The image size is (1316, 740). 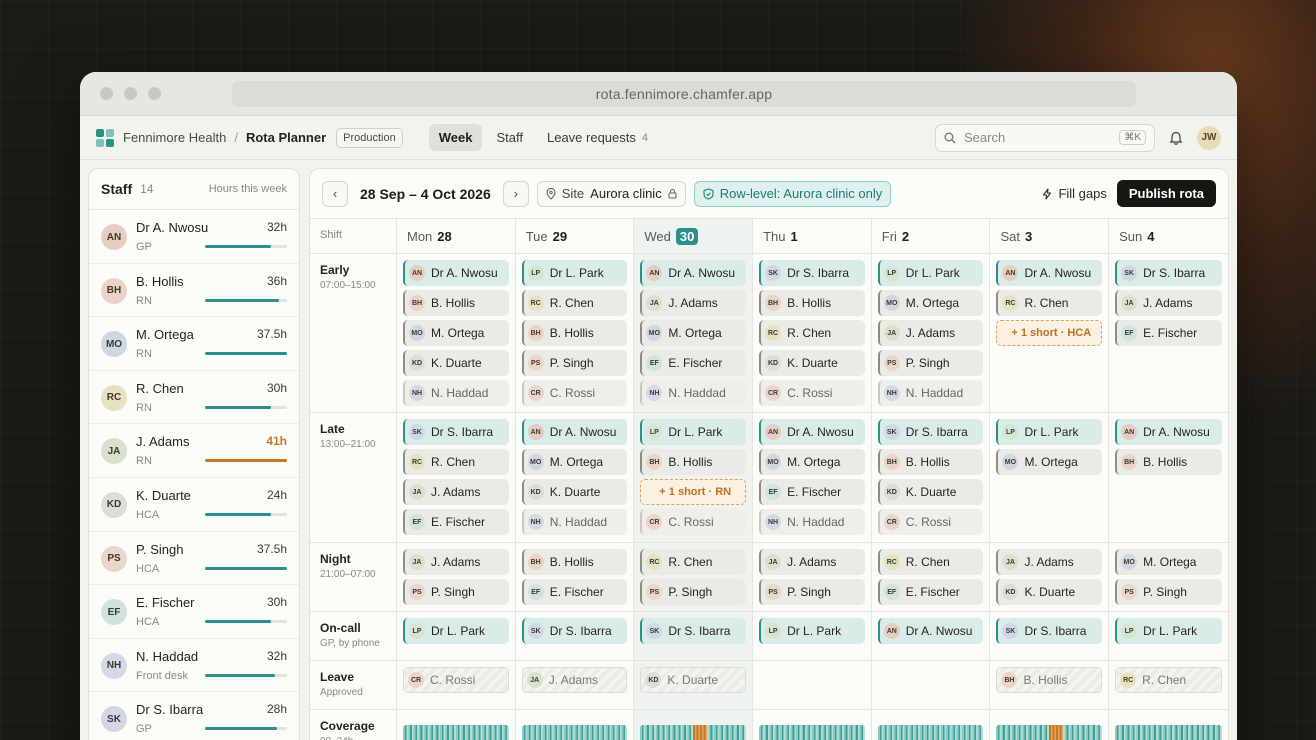 What do you see at coordinates (597, 137) in the screenshot?
I see `tab-leave-requests: Leave requests 4` at bounding box center [597, 137].